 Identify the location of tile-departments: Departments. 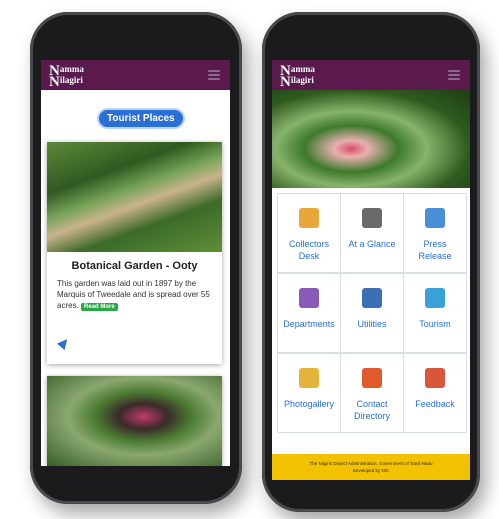
(309, 313).